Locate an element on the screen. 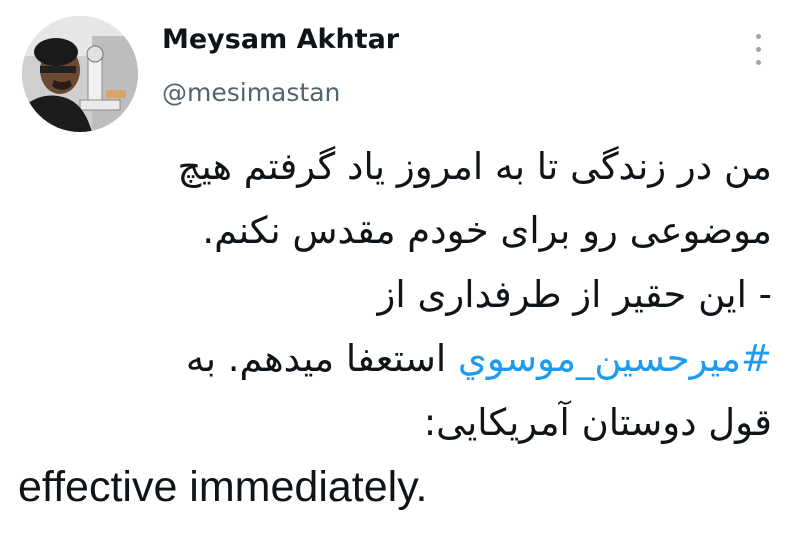 Image resolution: width=800 pixels, height=534 pixels. tweet-line-text: استعفا میدهم. به is located at coordinates (321, 358).